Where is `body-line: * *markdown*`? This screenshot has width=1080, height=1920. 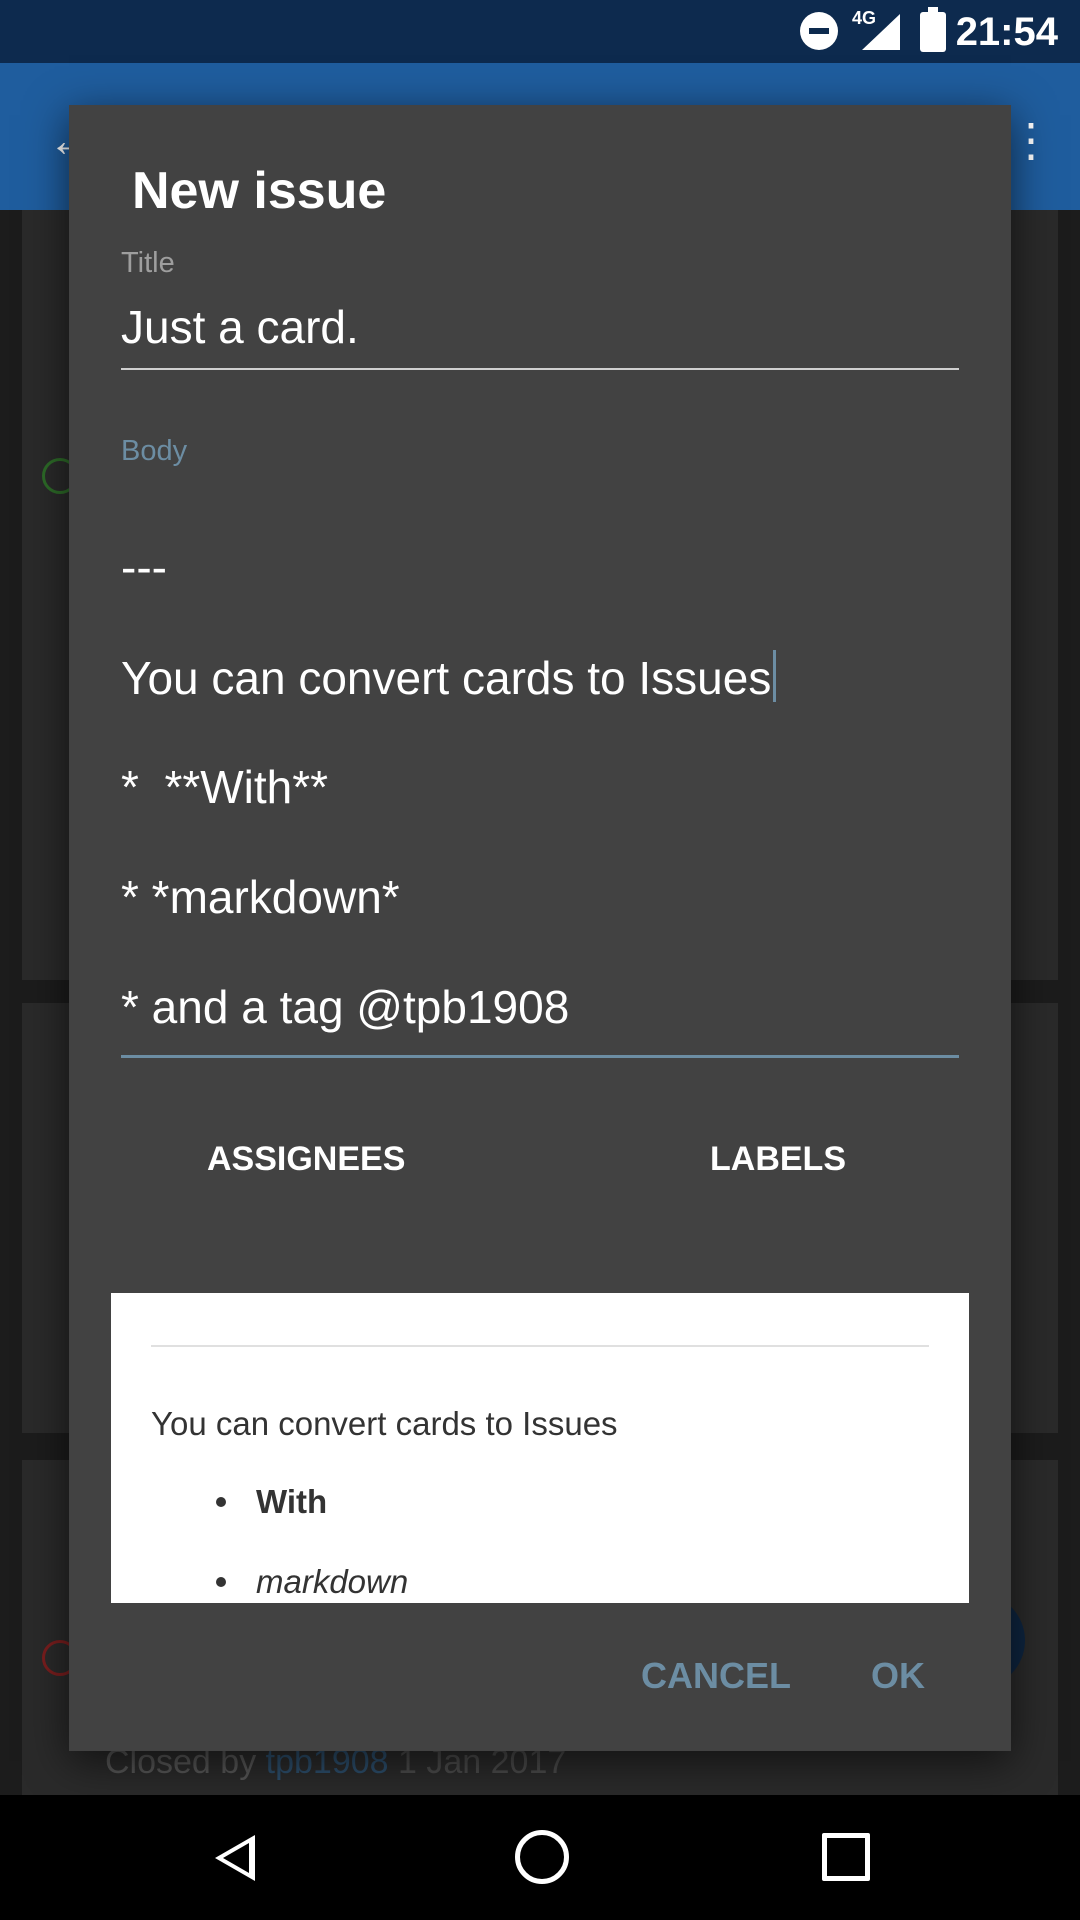 body-line: * *markdown* is located at coordinates (260, 897).